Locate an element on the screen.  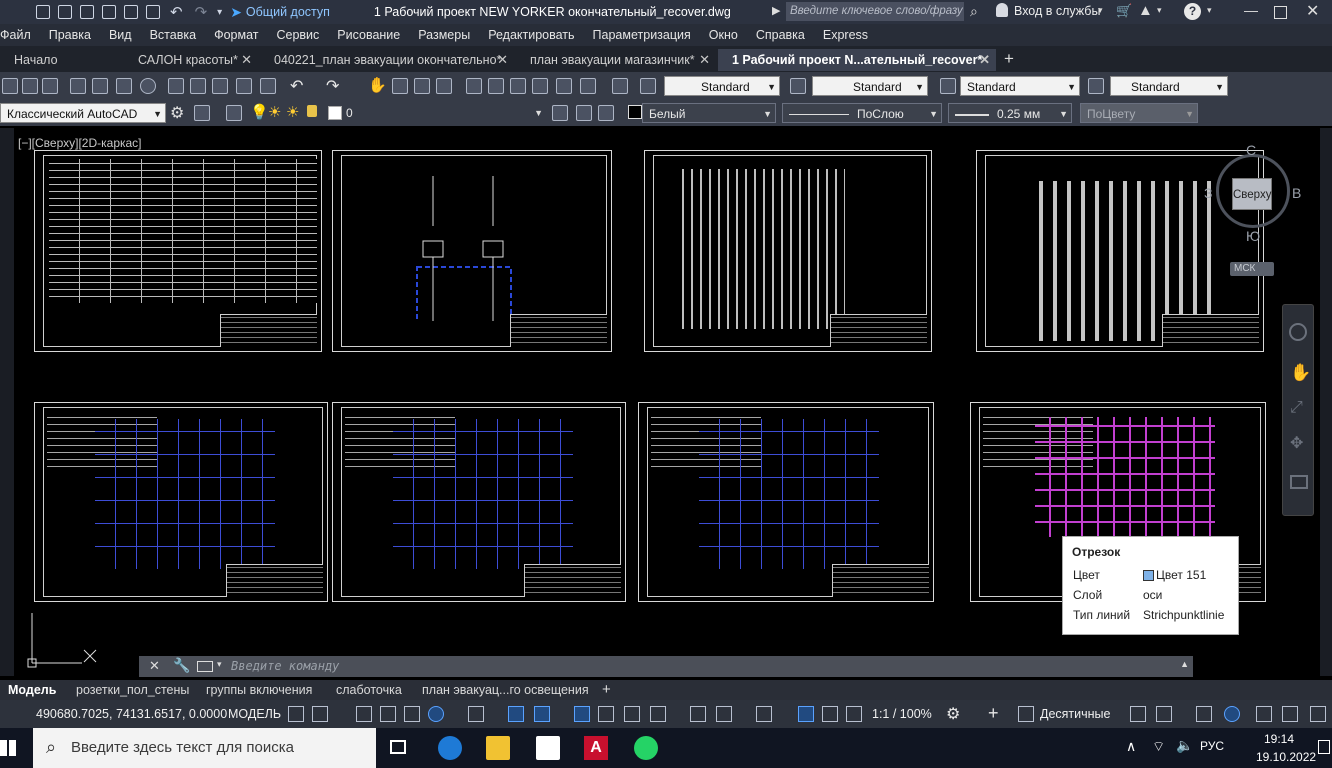
quick-properties-icon is located at coordinates (1138, 714).